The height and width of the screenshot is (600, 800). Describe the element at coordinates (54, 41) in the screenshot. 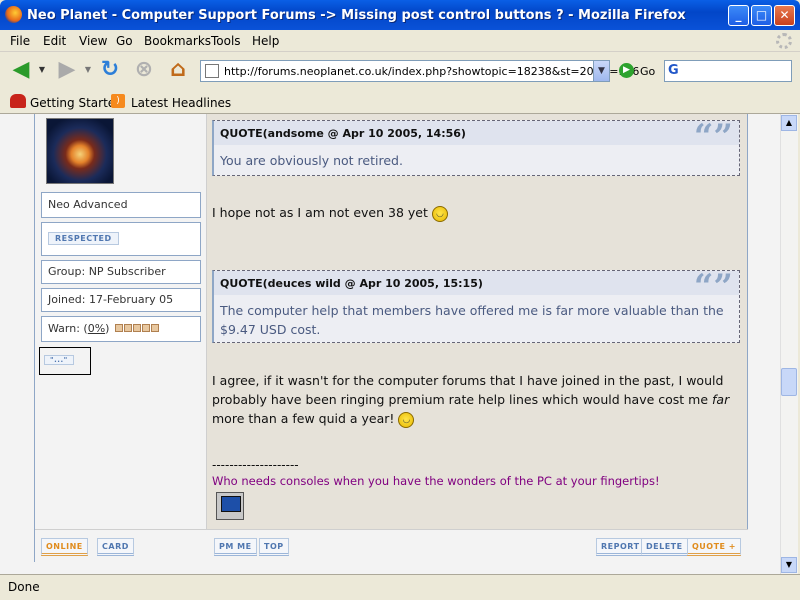

I see `menu-edit: Edit` at that location.